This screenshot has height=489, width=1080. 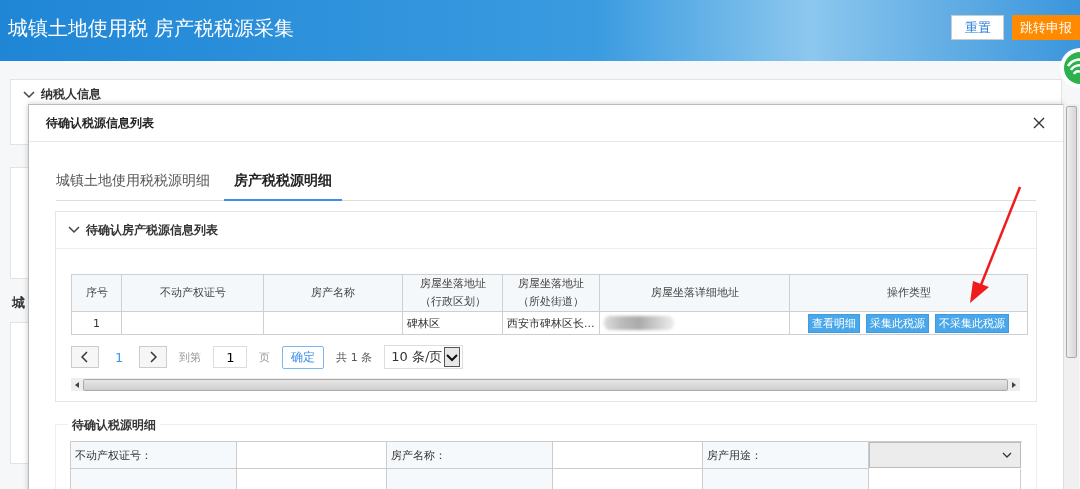 I want to click on page-unit-label: 页, so click(x=265, y=357).